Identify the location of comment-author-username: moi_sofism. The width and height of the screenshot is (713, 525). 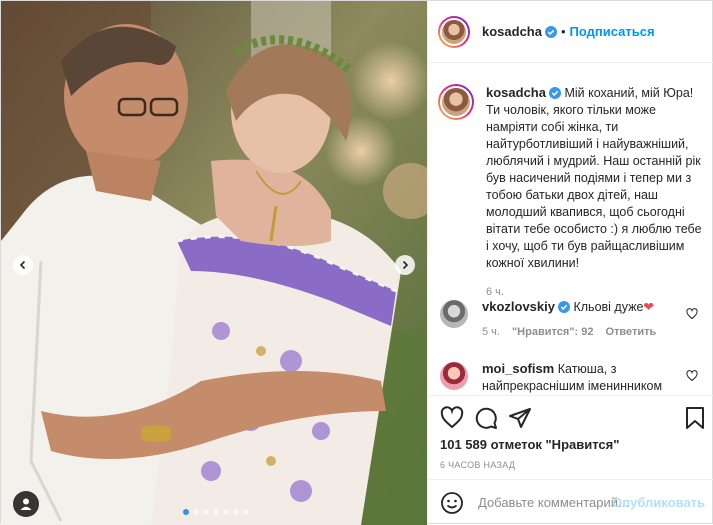
(518, 368).